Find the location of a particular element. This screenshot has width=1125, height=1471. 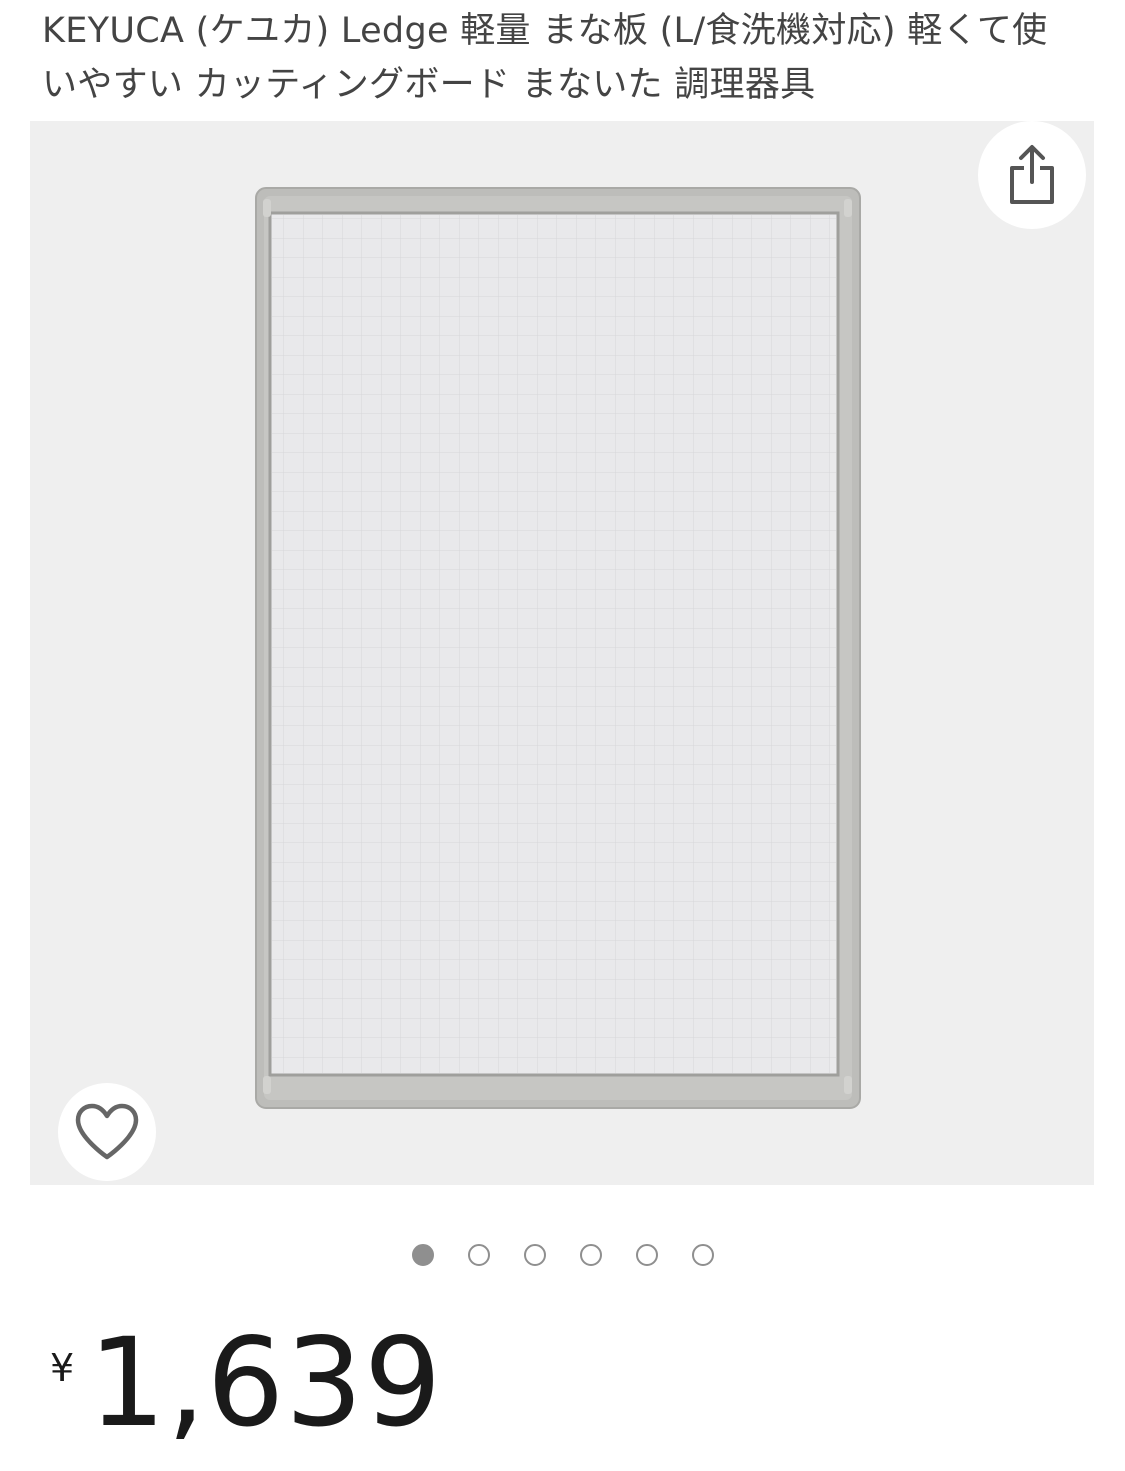

heart-icon is located at coordinates (107, 1131).